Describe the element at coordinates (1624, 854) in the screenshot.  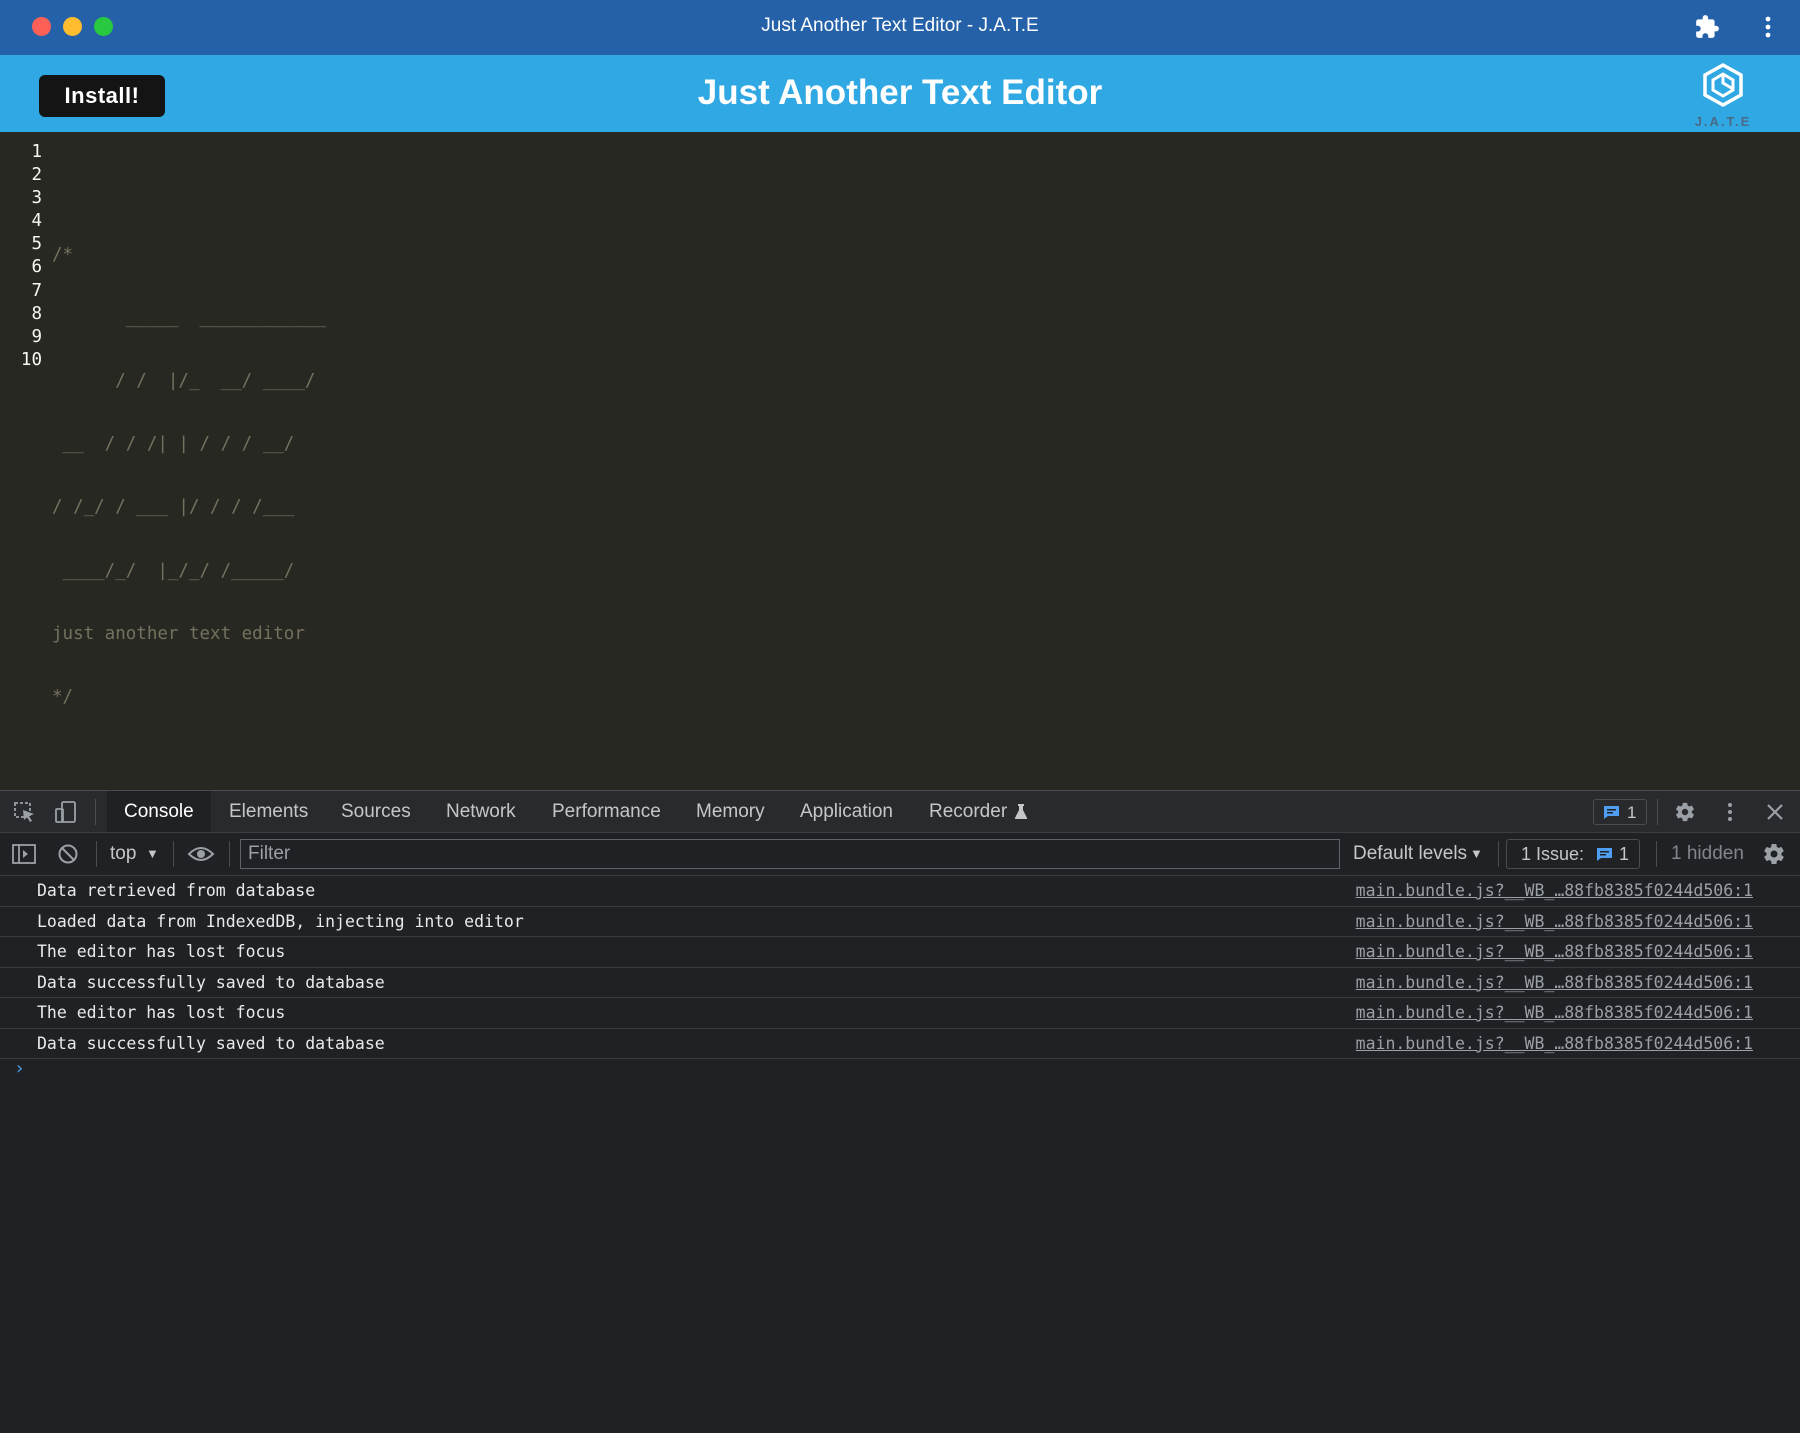
I see `issues-count: 1` at that location.